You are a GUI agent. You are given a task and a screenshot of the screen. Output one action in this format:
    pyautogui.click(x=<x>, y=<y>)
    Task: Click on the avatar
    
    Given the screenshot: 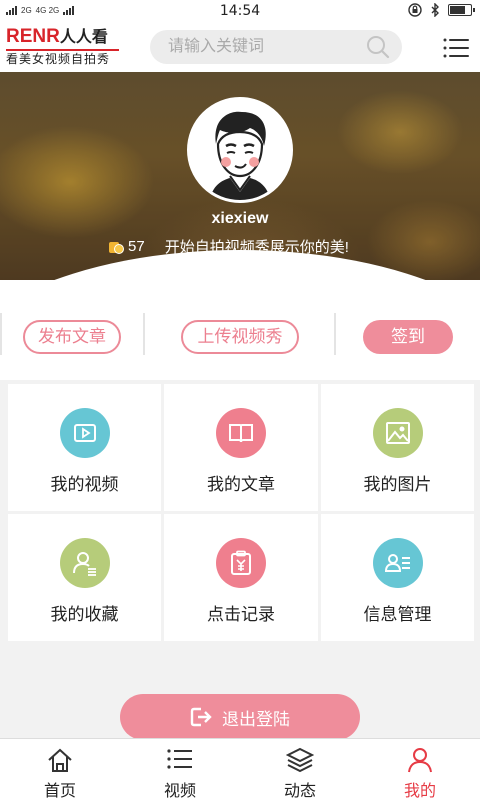 What is the action you would take?
    pyautogui.click(x=240, y=150)
    